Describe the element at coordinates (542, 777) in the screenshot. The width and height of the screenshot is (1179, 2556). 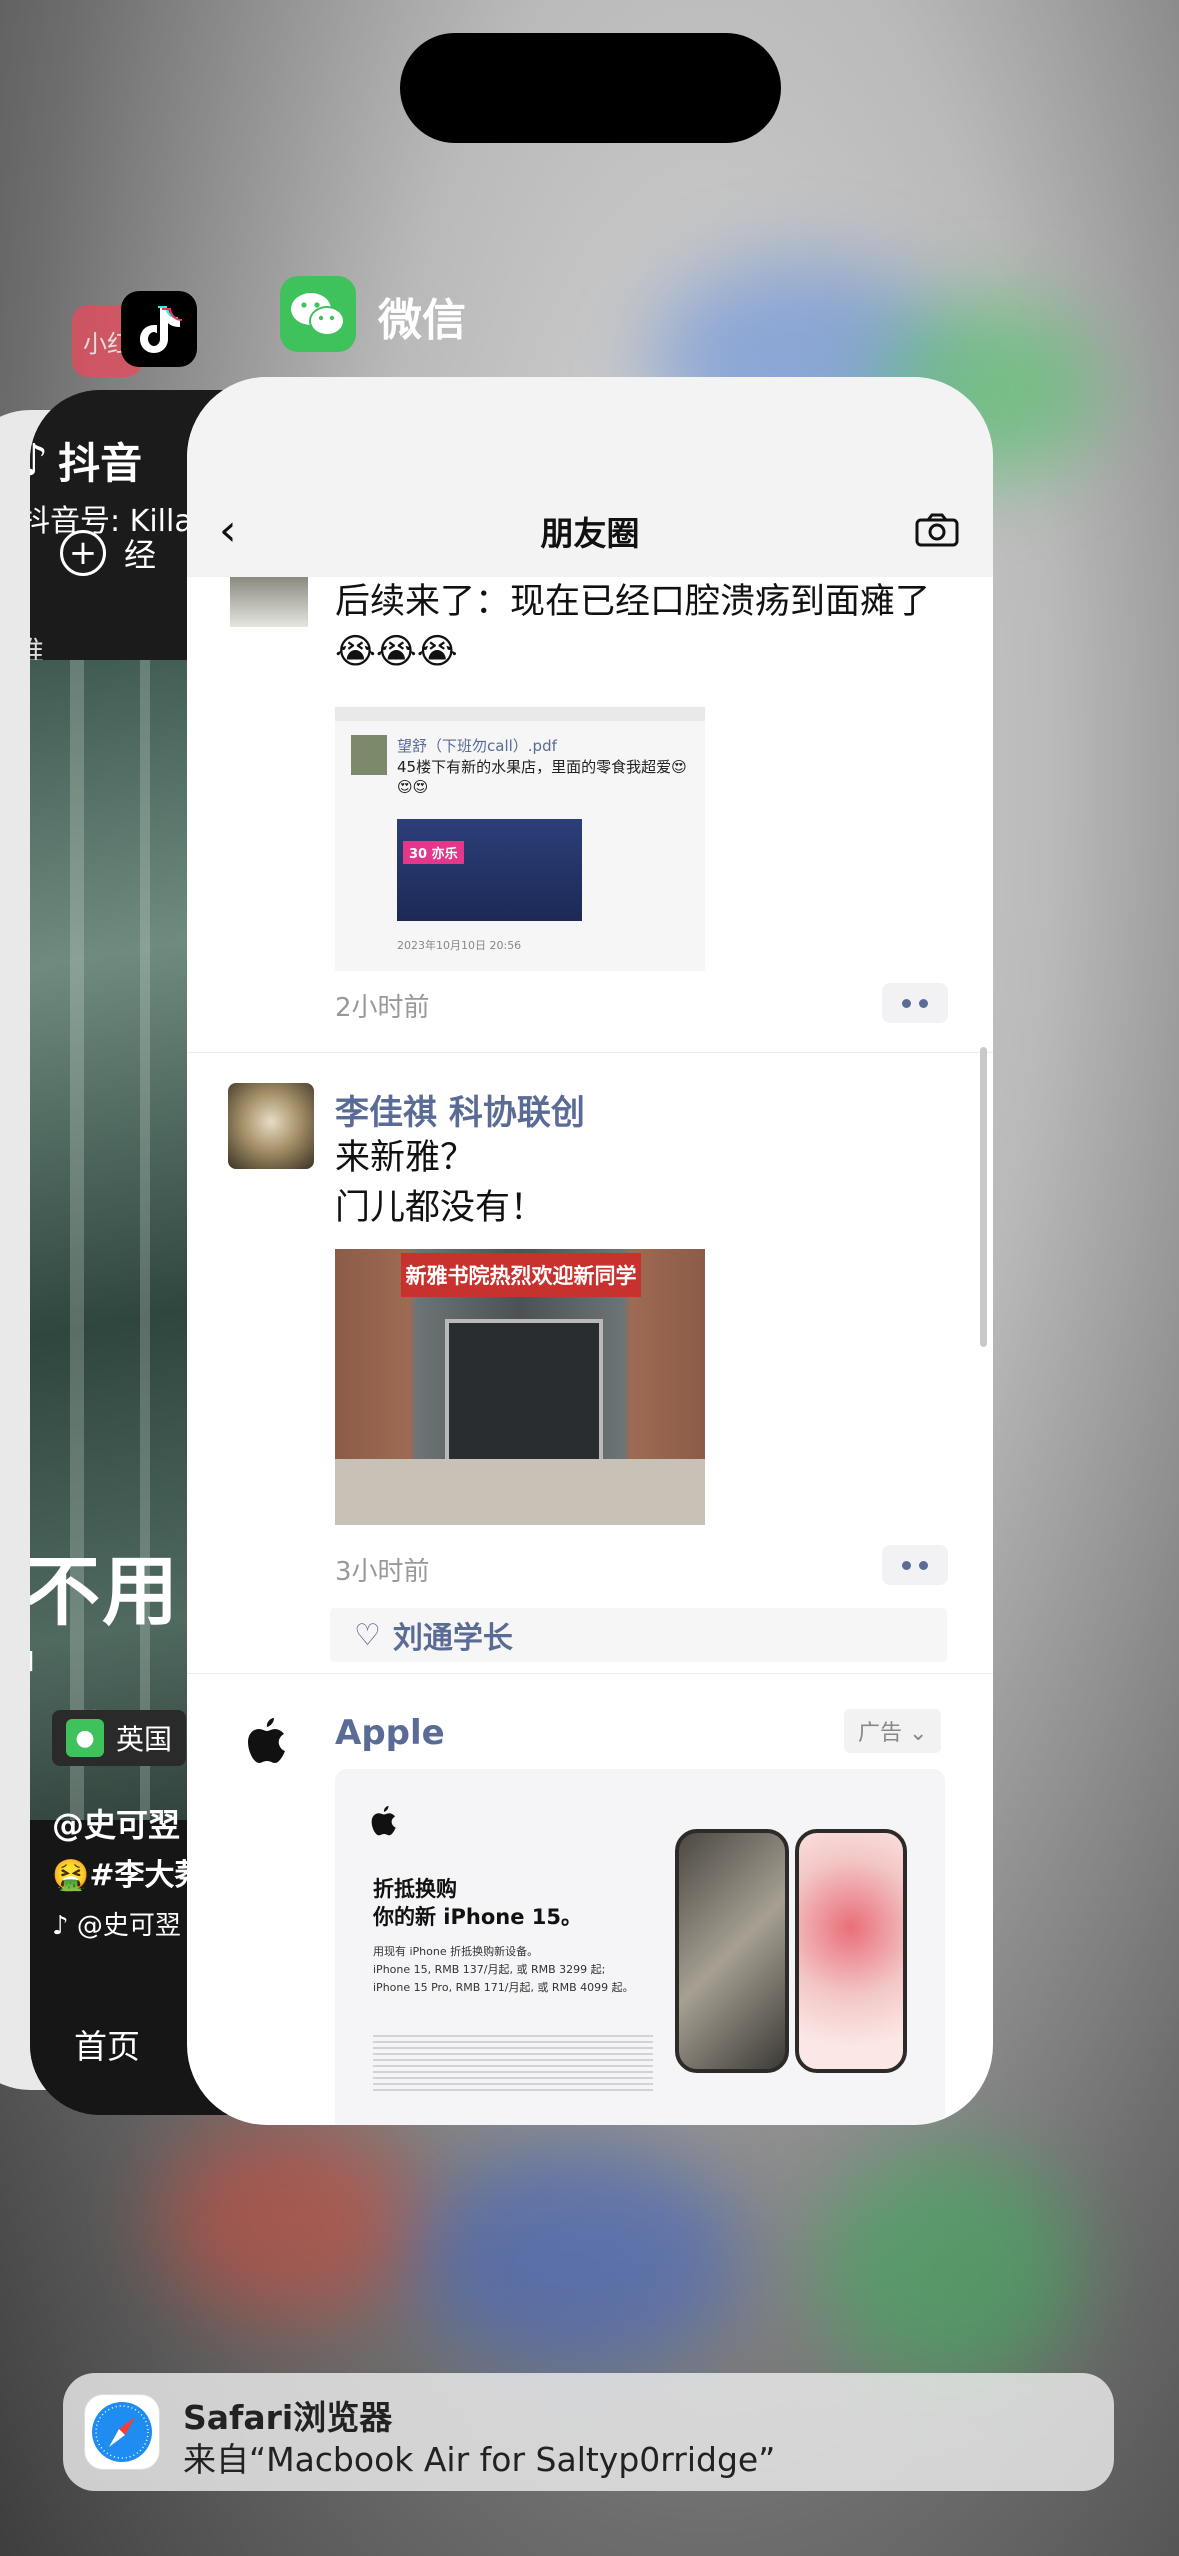
I see `attachment-message: 45楼下有新的水果店，里面的零食我超爱😍😍😍` at that location.